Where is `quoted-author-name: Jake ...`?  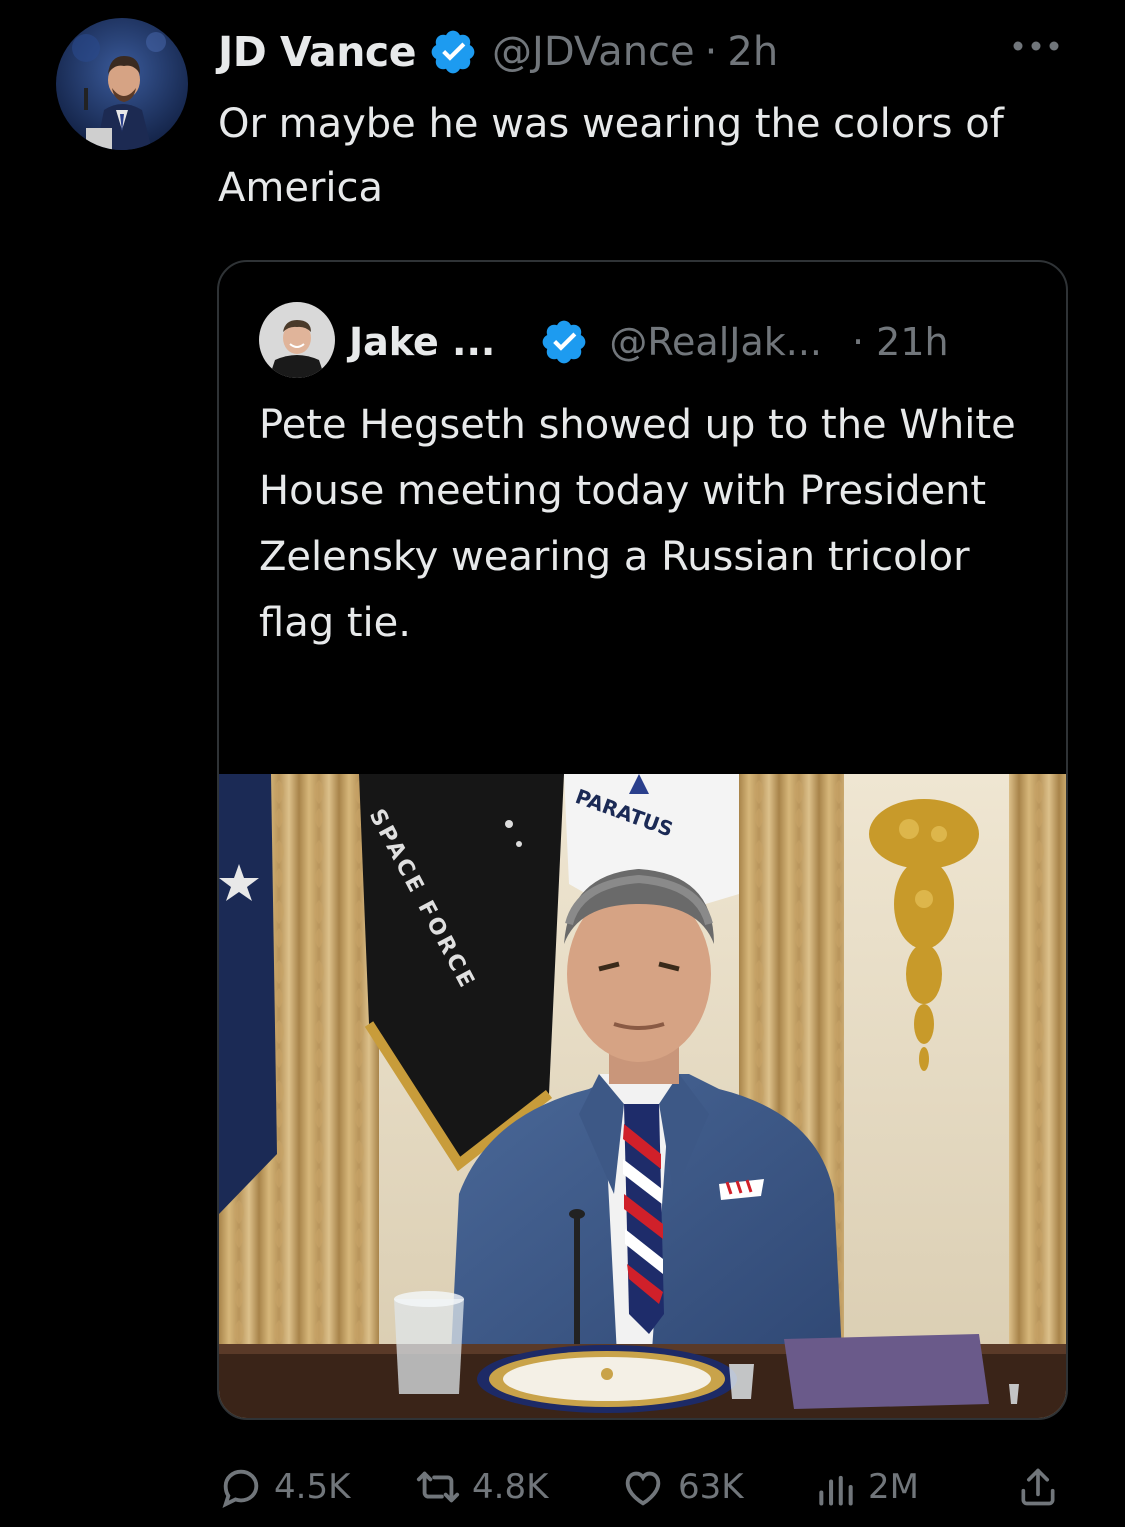 quoted-author-name: Jake ... is located at coordinates (422, 342).